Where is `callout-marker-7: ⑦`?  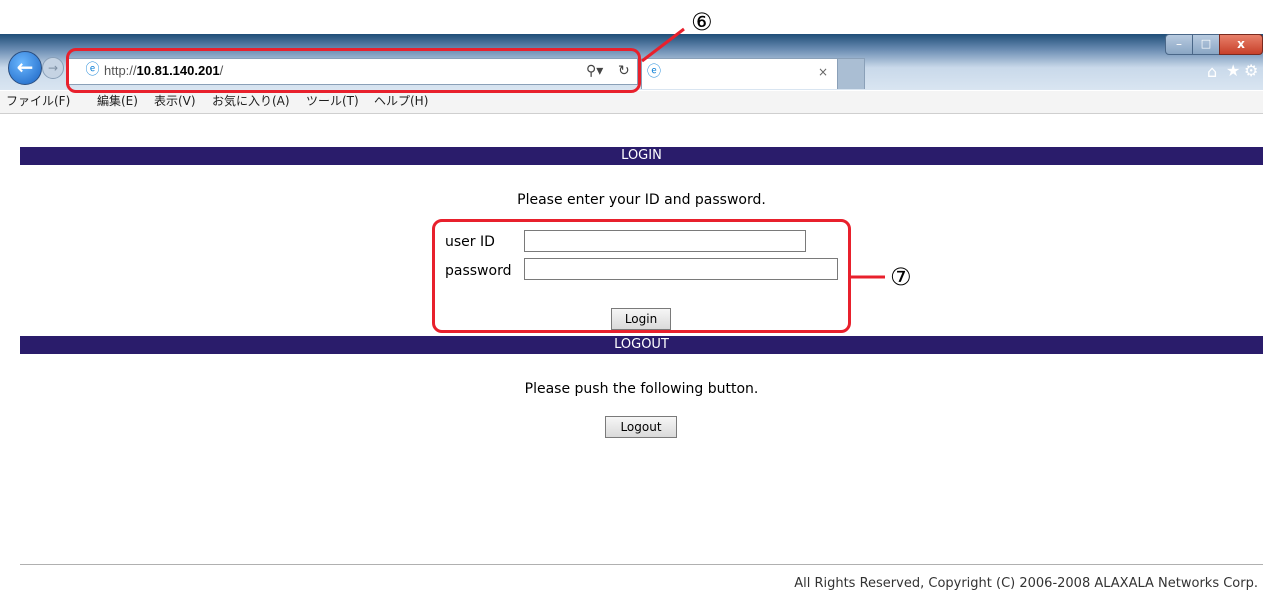
callout-marker-7: ⑦ is located at coordinates (901, 277).